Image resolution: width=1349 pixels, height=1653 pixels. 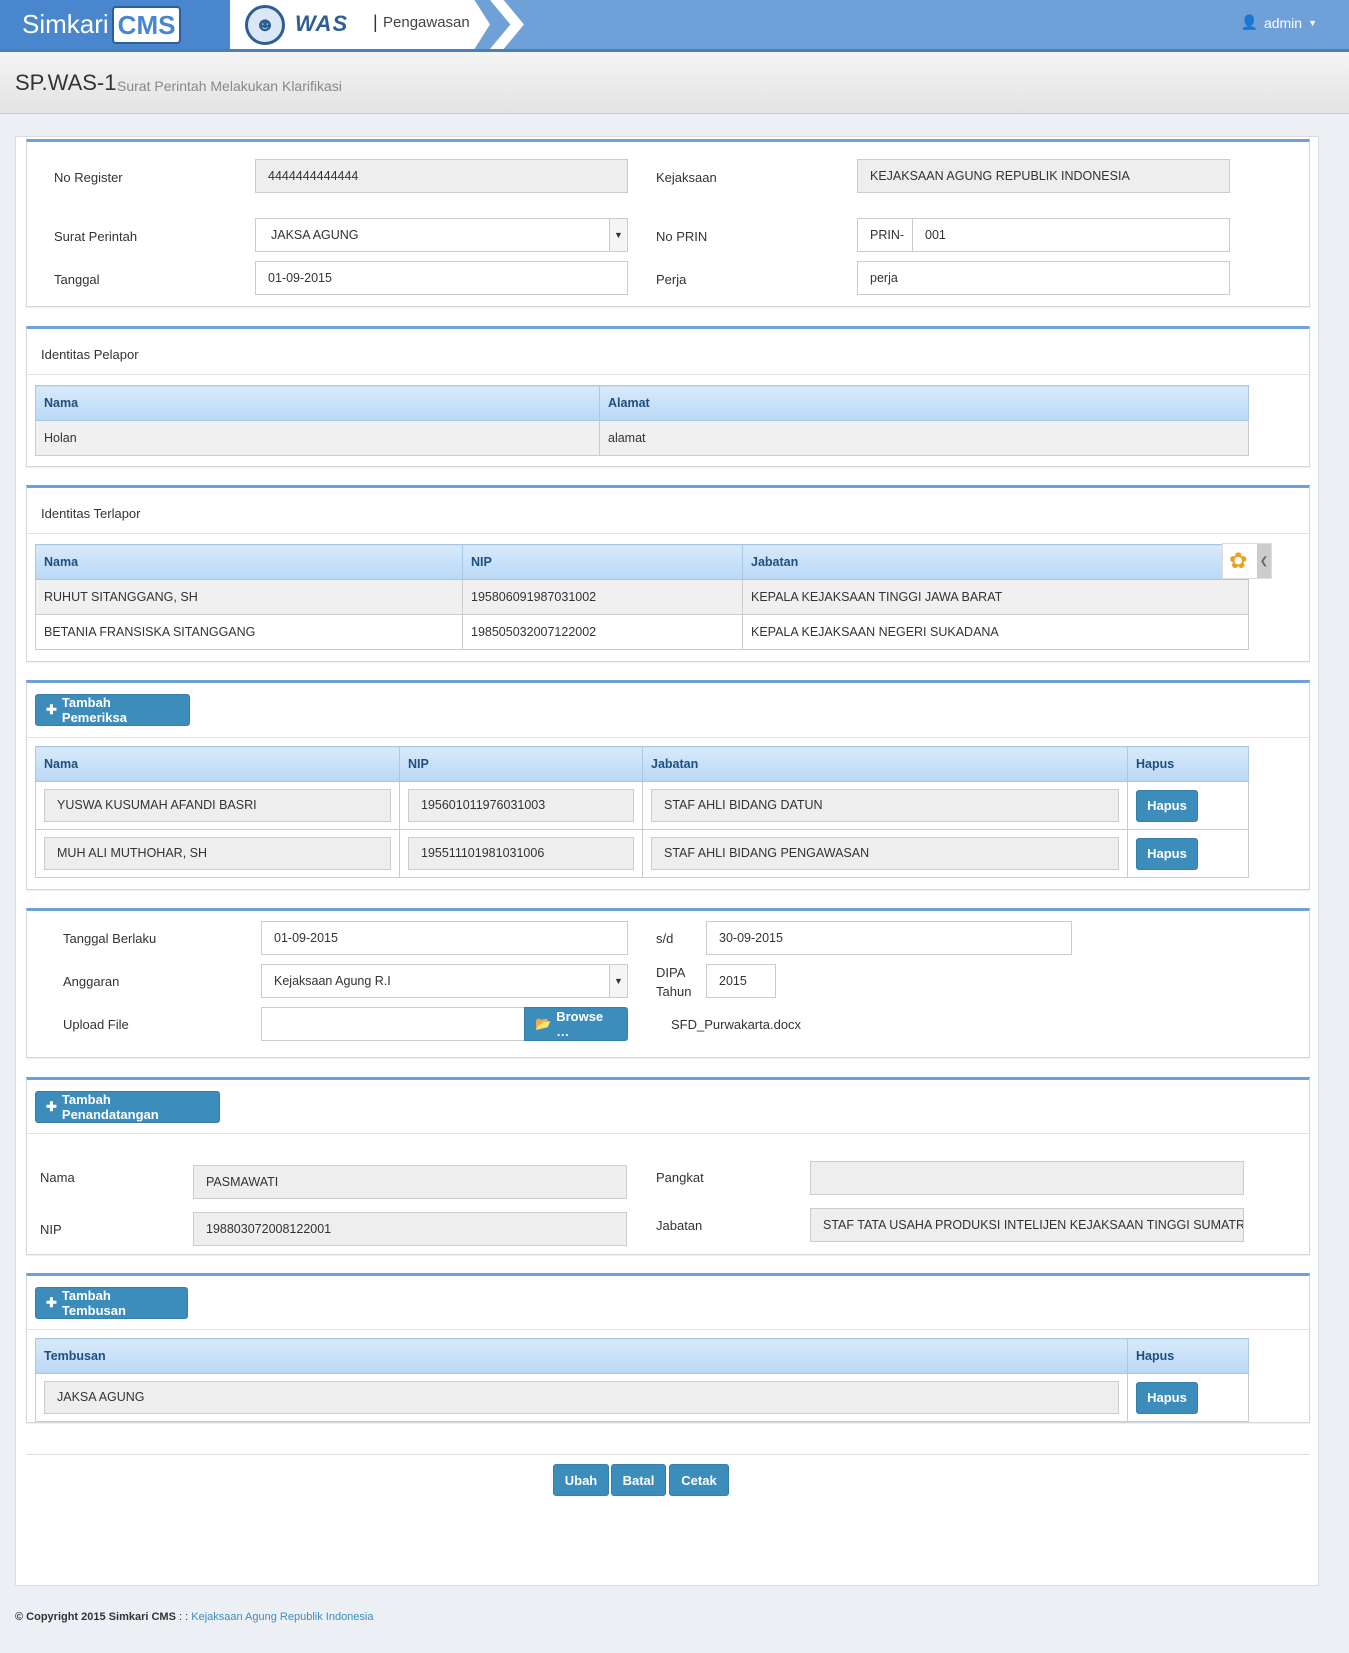 What do you see at coordinates (668, 1454) in the screenshot?
I see `divider` at bounding box center [668, 1454].